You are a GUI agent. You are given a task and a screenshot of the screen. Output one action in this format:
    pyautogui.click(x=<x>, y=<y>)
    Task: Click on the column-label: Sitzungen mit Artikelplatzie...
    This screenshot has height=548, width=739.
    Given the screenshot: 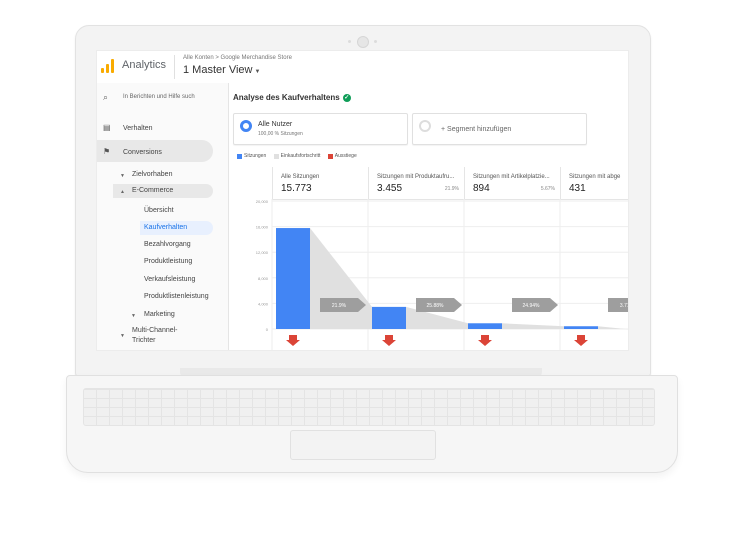 What is the action you would take?
    pyautogui.click(x=511, y=177)
    